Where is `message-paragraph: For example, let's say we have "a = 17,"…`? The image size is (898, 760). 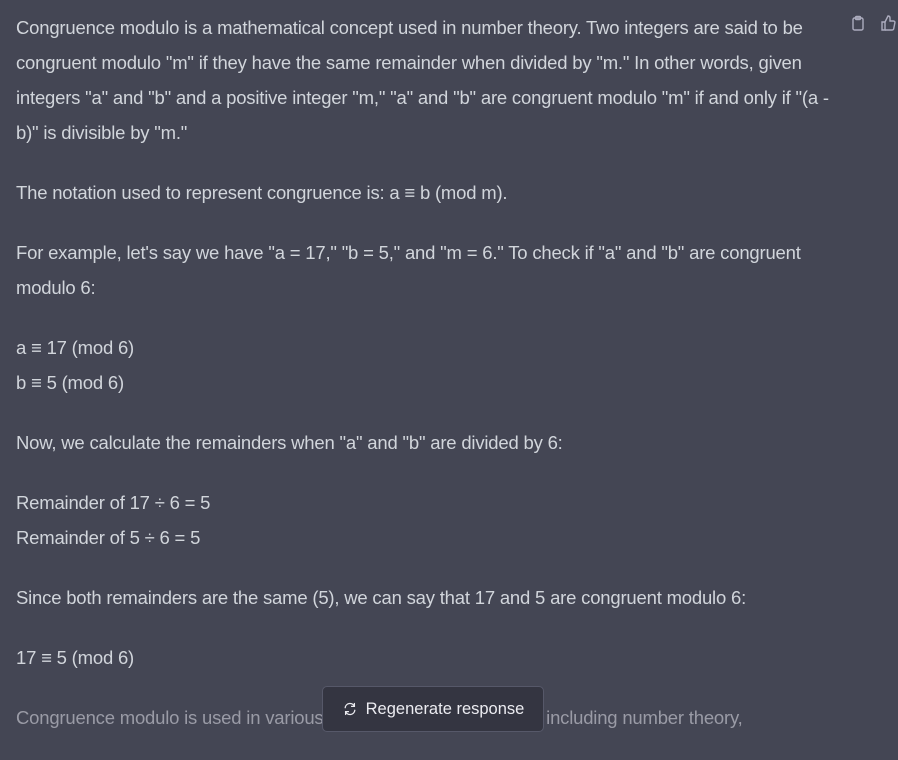
message-paragraph: For example, let's say we have "a = 17,"… is located at coordinates (408, 270).